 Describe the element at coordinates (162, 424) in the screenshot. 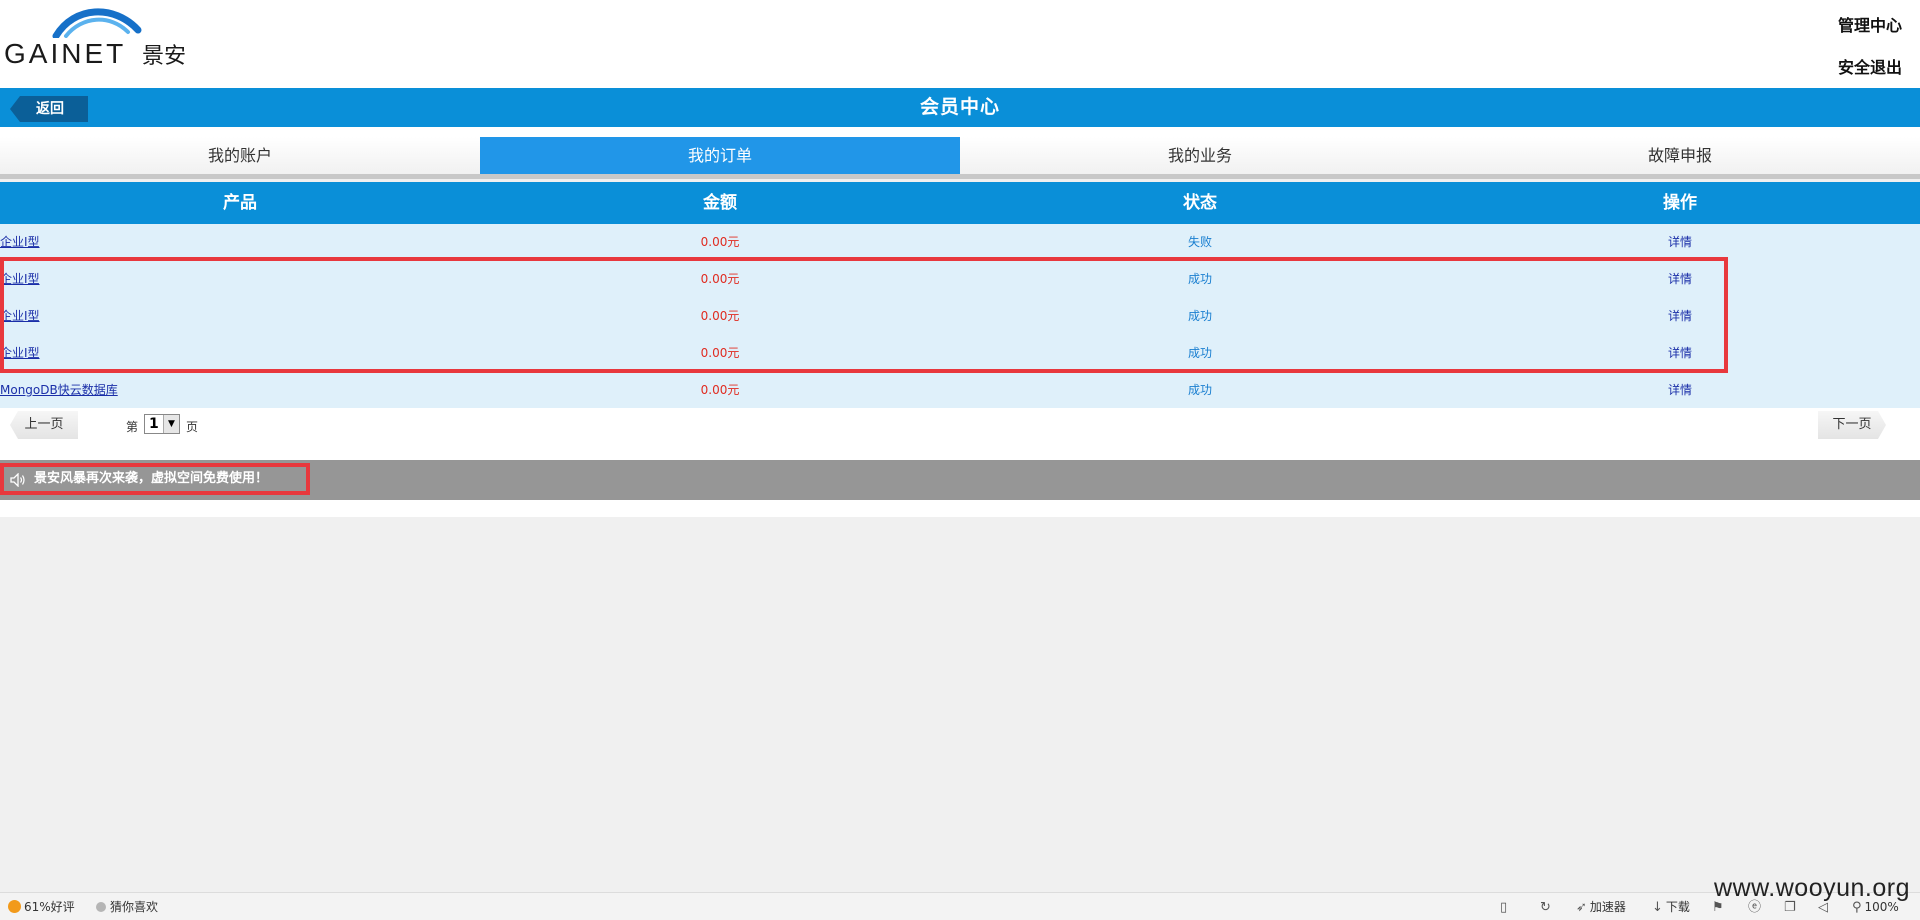

I see `page-select: 1 ▼` at that location.